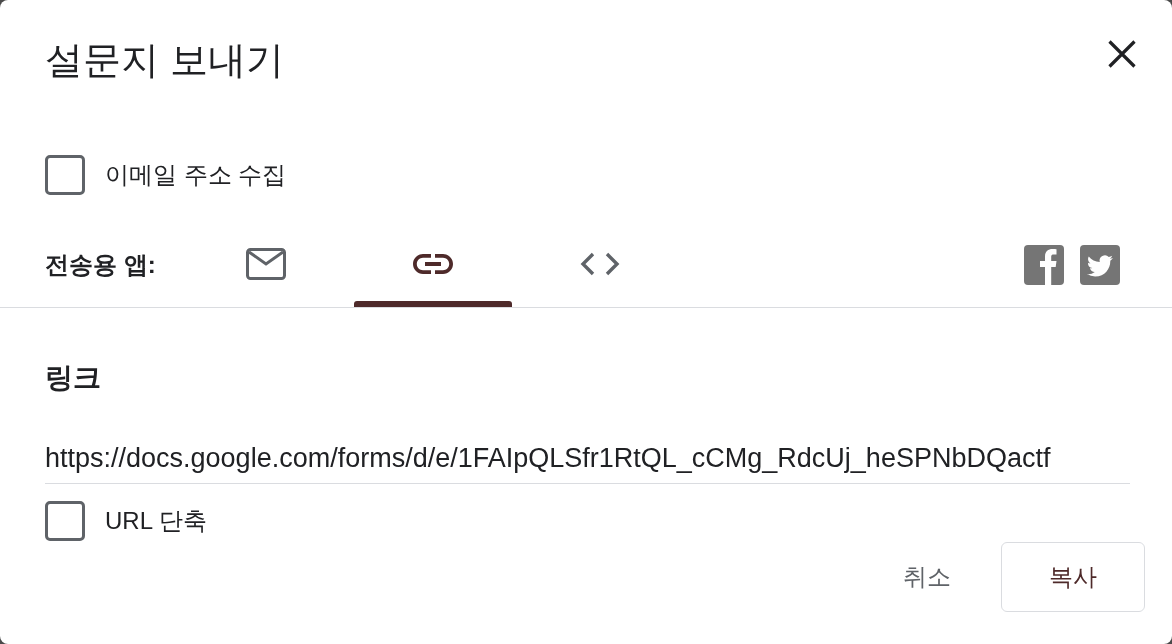  I want to click on close-button, so click(1122, 54).